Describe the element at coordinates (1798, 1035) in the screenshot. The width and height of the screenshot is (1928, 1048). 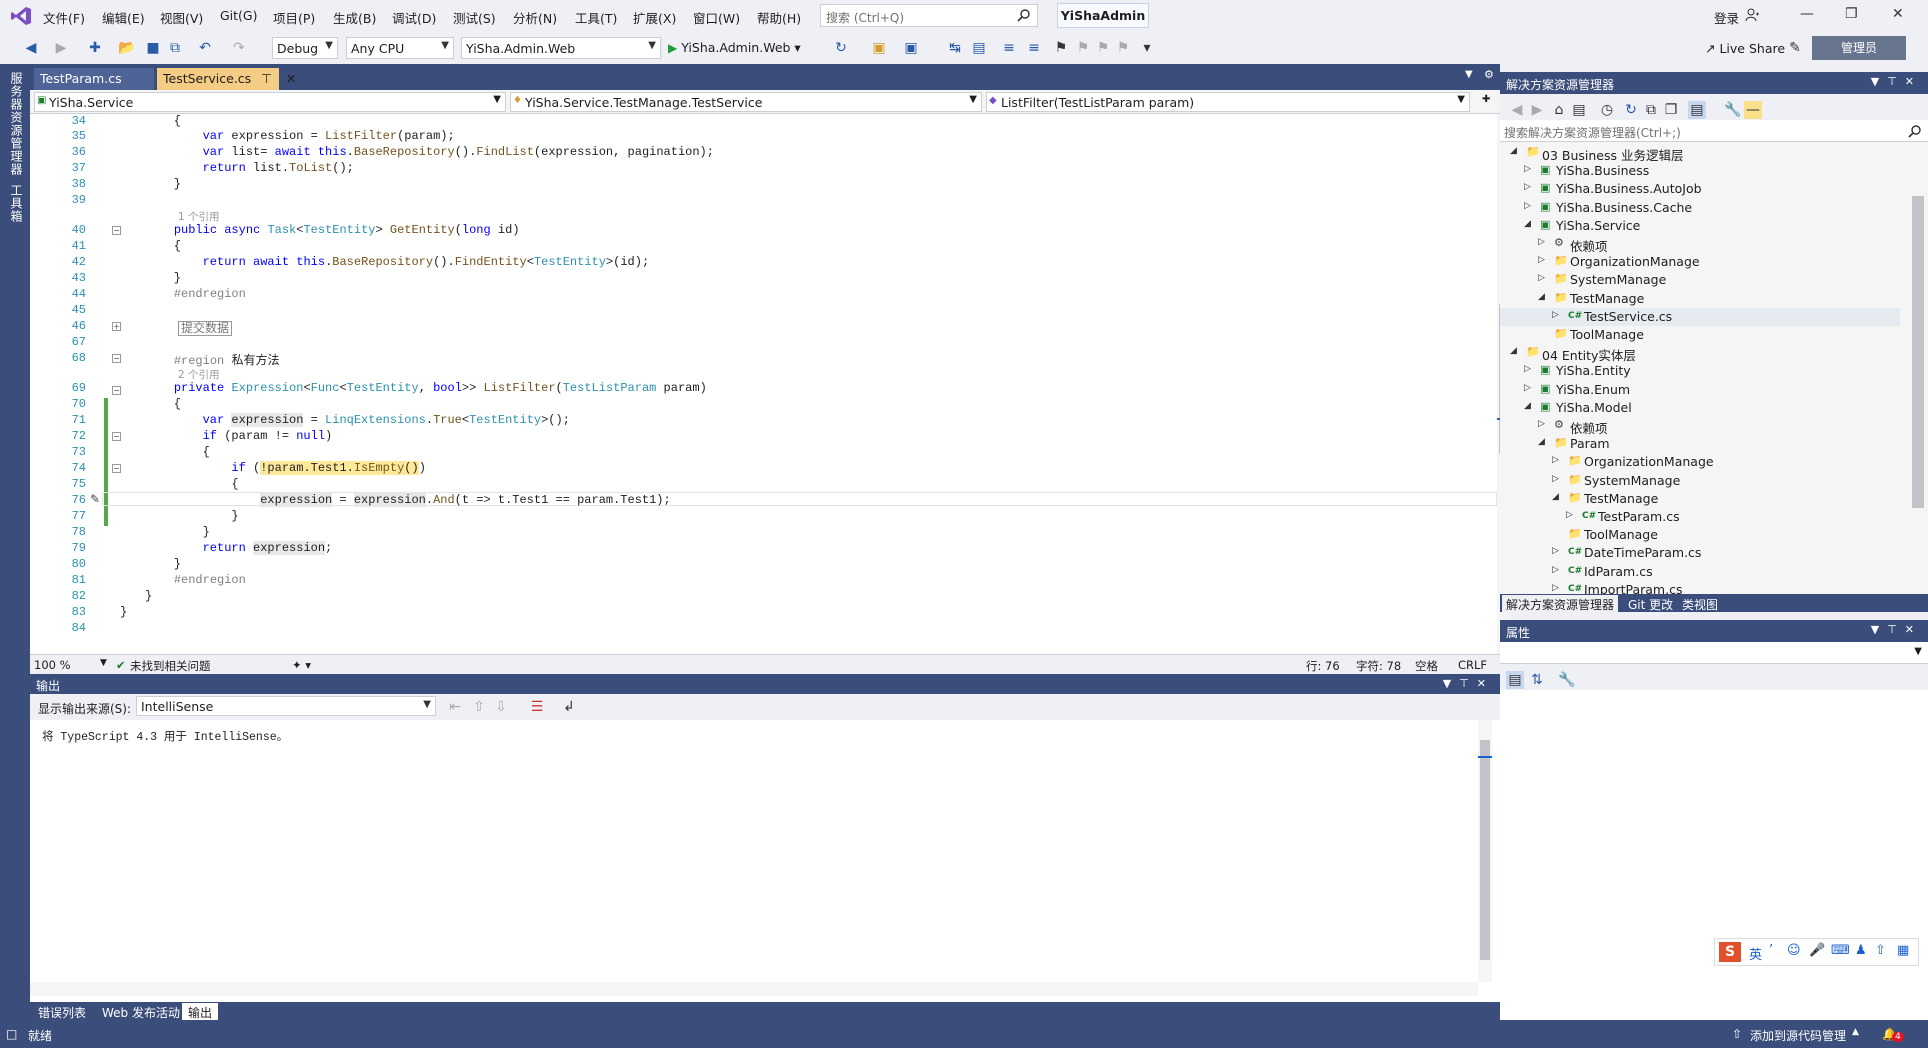
I see `add-to-source-control: 添加到源代码管理` at that location.